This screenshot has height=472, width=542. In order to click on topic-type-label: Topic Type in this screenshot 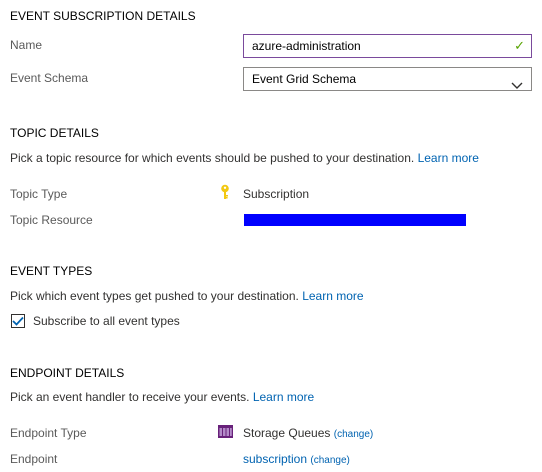, I will do `click(39, 194)`.